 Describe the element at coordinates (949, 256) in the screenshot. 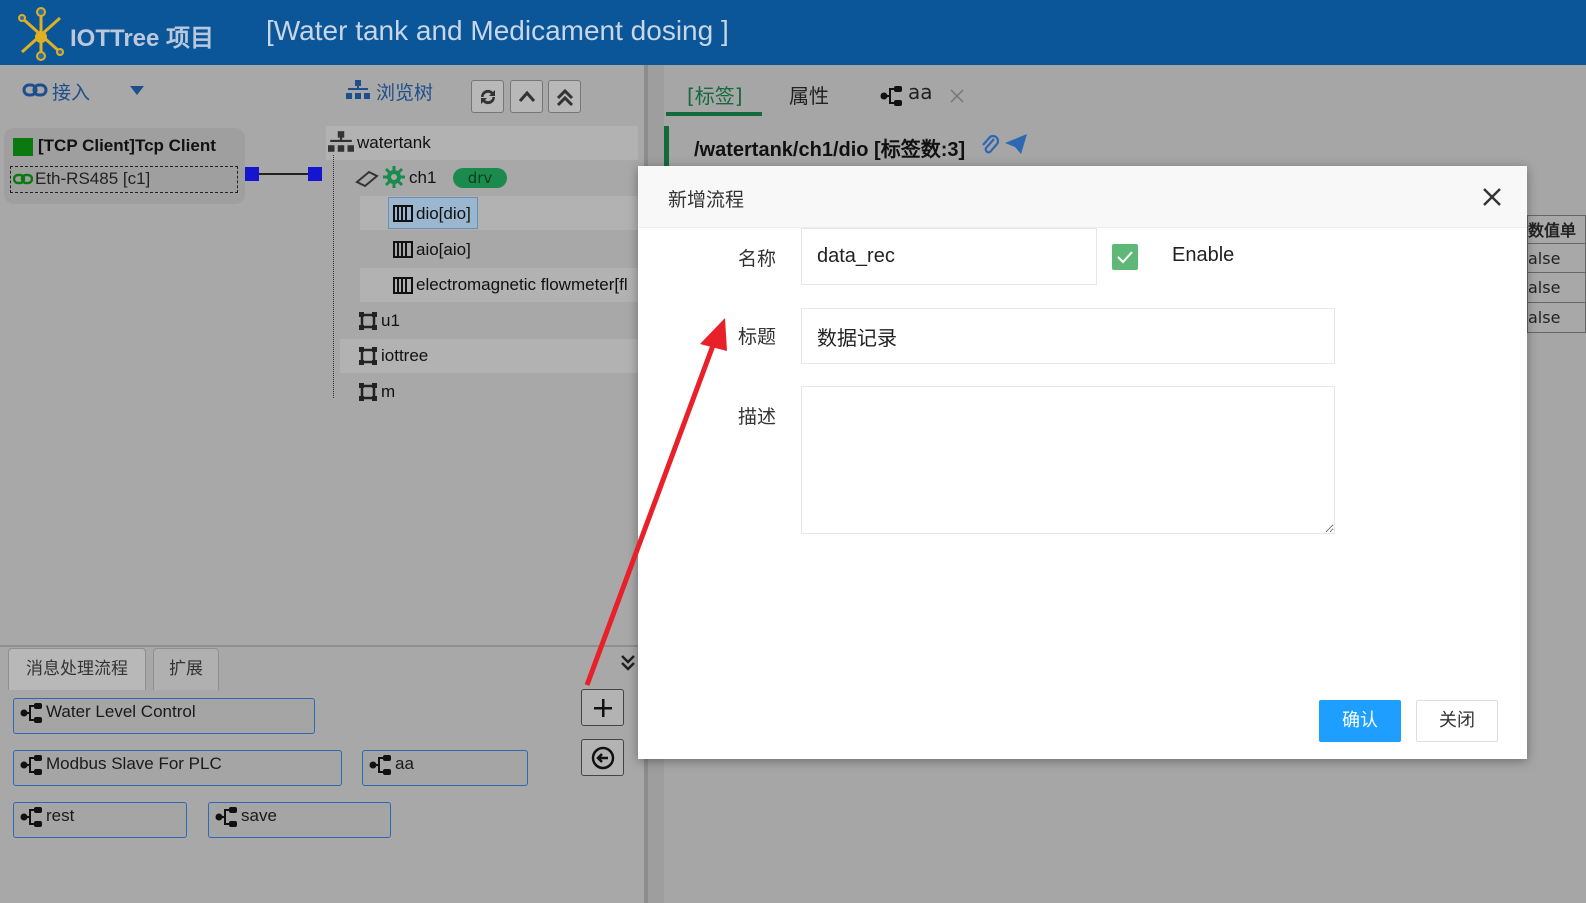

I see `name-input` at that location.